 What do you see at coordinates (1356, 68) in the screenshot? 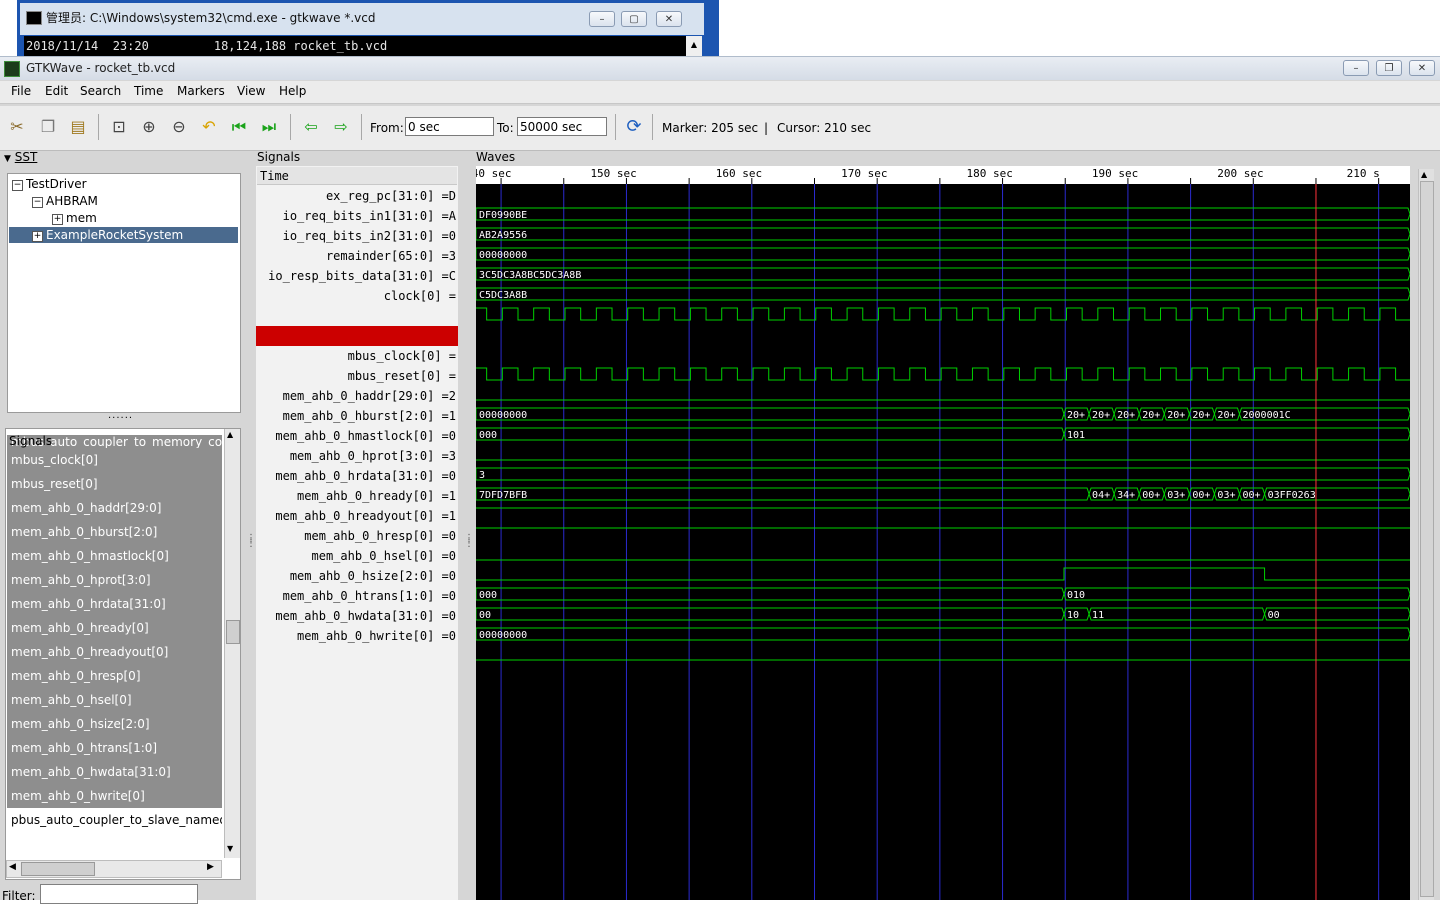
I see `minimize-button: –` at bounding box center [1356, 68].